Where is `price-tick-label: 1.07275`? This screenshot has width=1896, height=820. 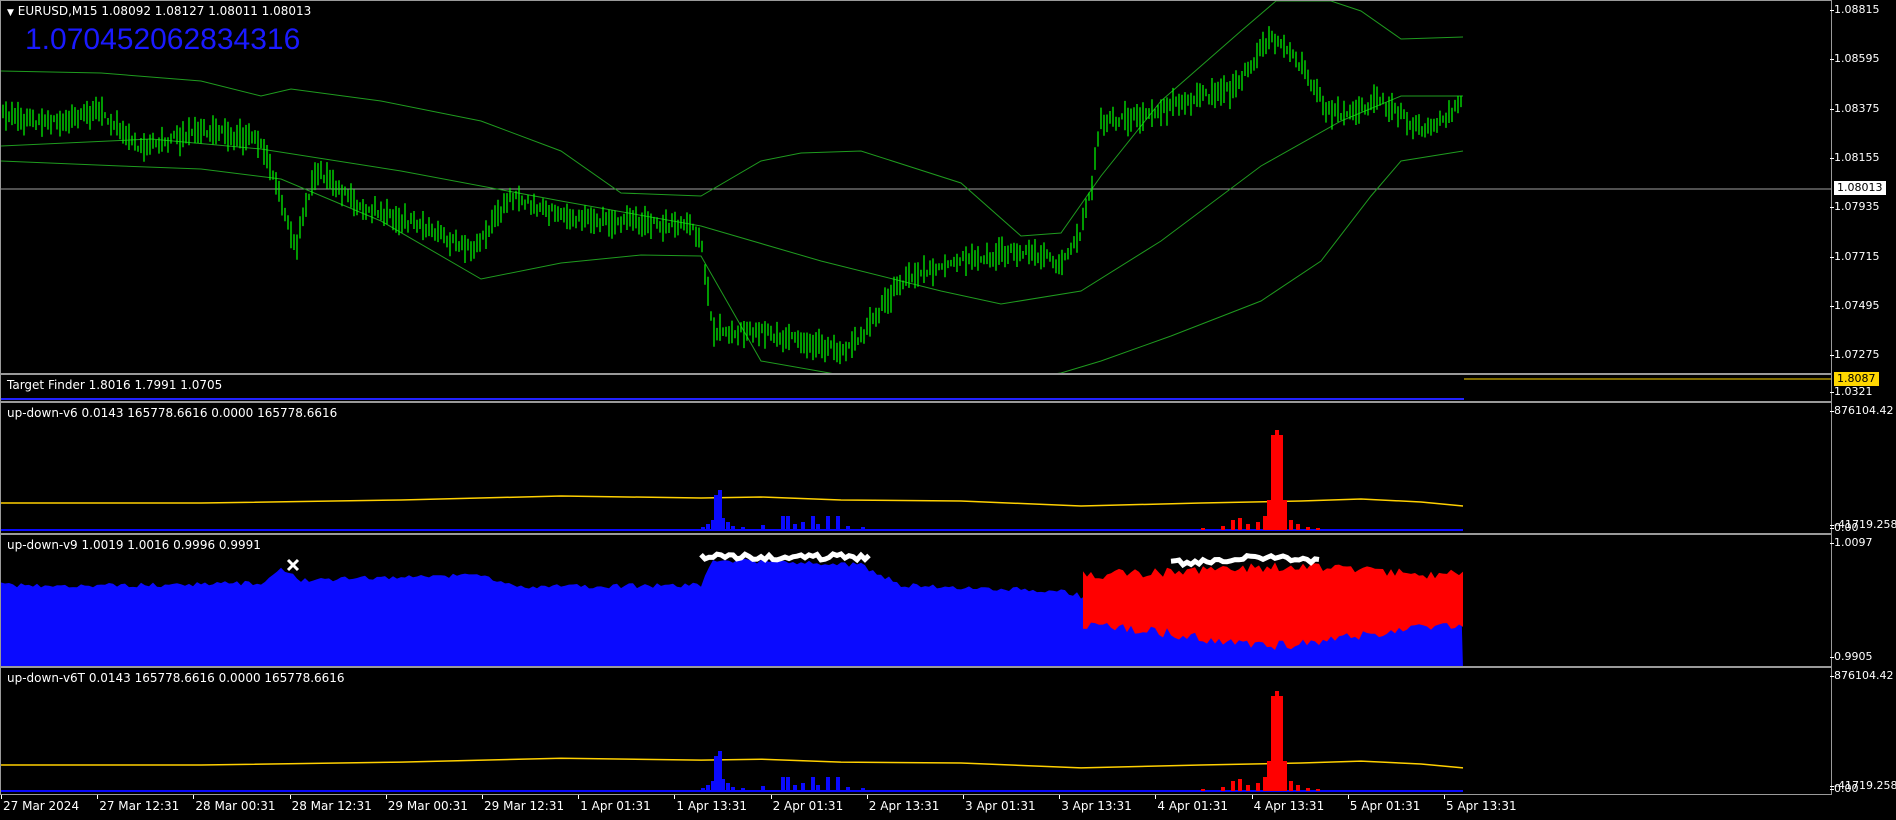
price-tick-label: 1.07275 is located at coordinates (1855, 355).